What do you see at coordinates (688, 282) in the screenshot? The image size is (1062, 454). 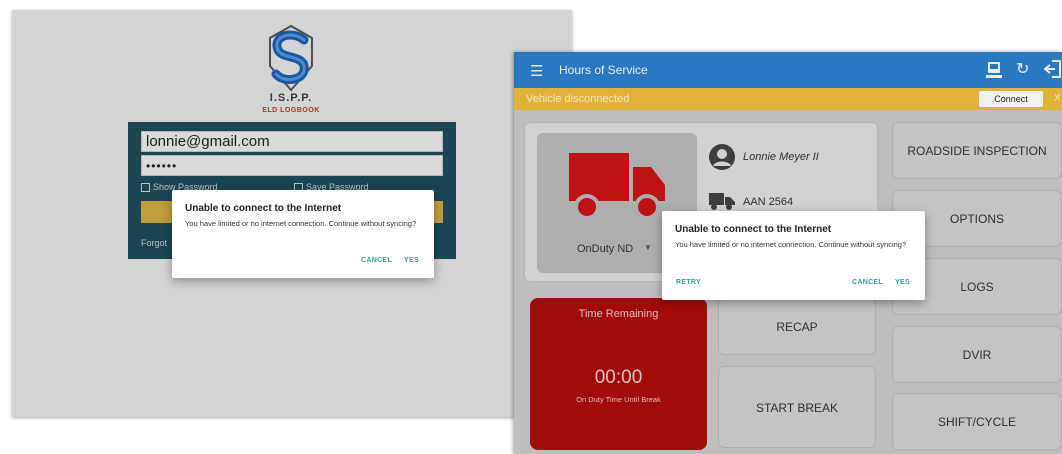 I see `retry-button: RETRY` at bounding box center [688, 282].